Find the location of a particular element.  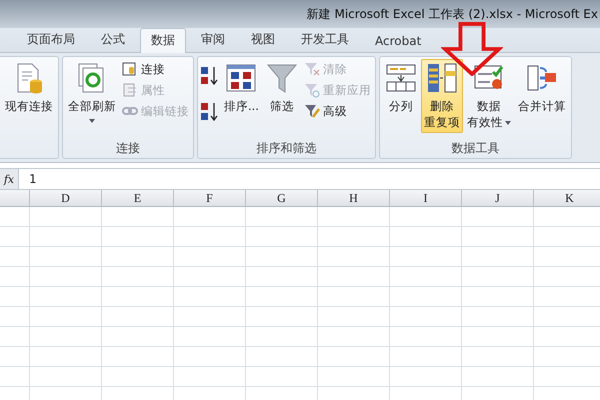

remove-duplicates-icon is located at coordinates (442, 78).